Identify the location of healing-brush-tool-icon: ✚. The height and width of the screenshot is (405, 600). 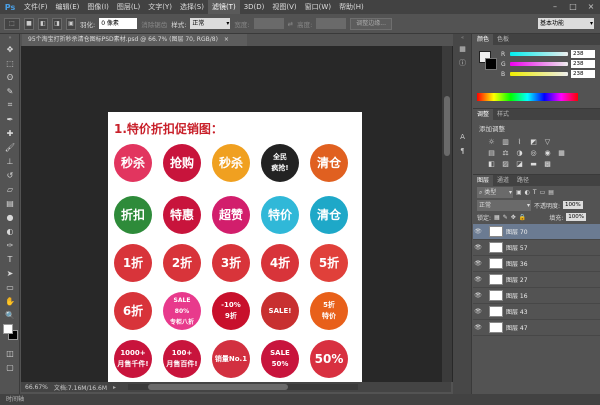
(10, 133).